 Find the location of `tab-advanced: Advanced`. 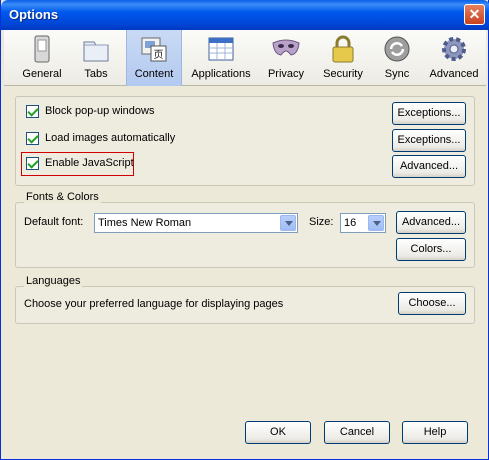

tab-advanced: Advanced is located at coordinates (454, 58).